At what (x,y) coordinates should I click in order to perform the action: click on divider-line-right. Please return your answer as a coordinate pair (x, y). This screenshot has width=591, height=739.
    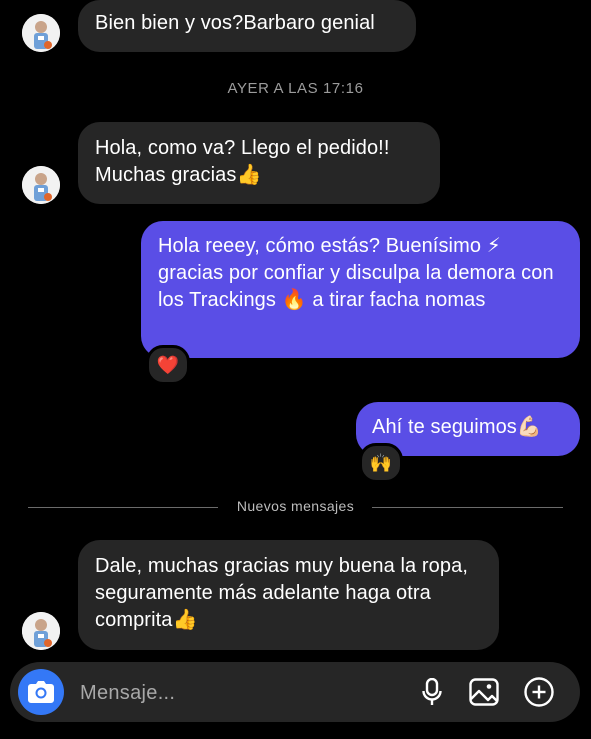
    Looking at the image, I should click on (467, 507).